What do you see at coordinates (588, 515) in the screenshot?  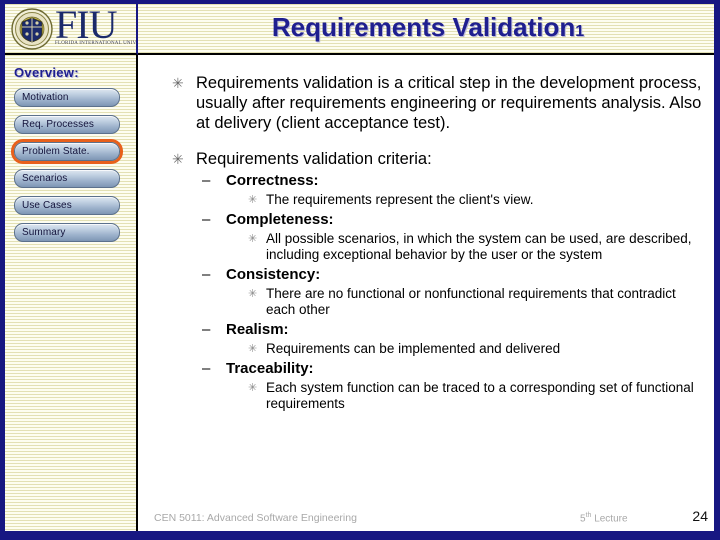 I see `footer-lecture-suffix: th` at bounding box center [588, 515].